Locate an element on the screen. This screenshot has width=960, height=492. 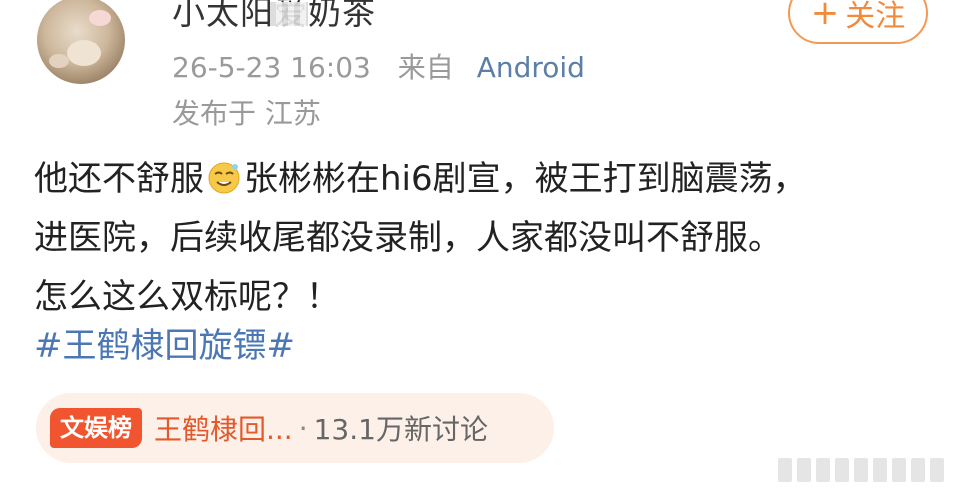
avatar-petal is located at coordinates (100, 18).